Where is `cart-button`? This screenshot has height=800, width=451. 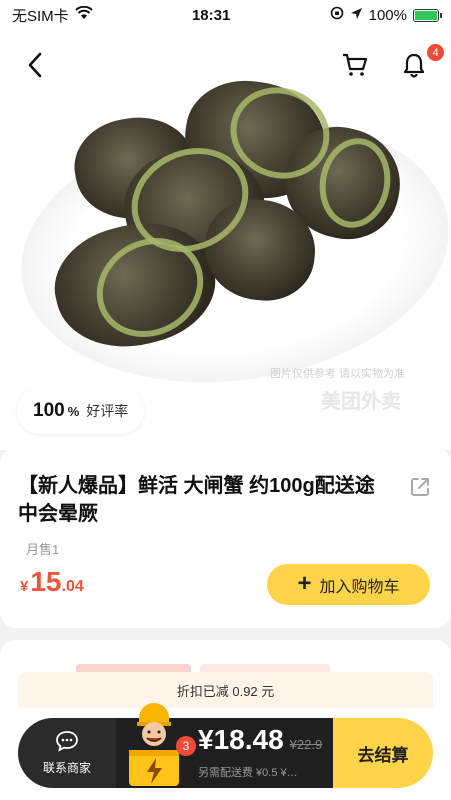 cart-button is located at coordinates (355, 67).